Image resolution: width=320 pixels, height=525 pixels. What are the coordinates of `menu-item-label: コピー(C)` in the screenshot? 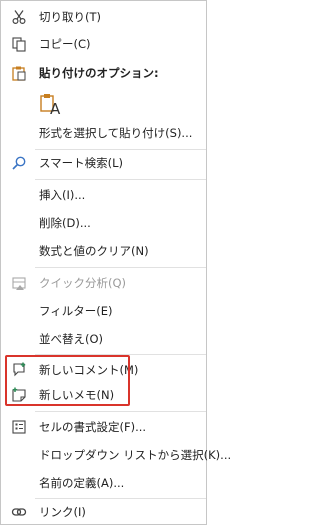 It's located at (65, 44).